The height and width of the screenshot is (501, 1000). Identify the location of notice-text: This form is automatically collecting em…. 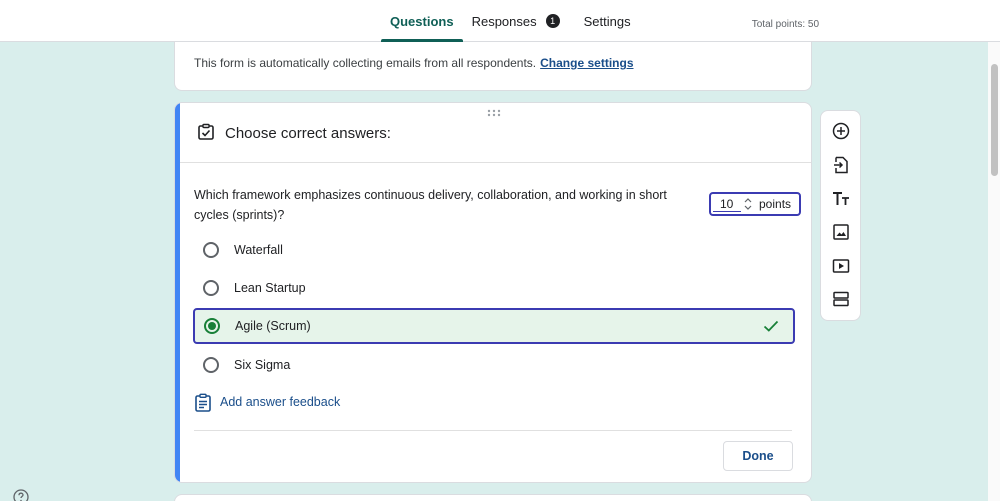
(365, 63).